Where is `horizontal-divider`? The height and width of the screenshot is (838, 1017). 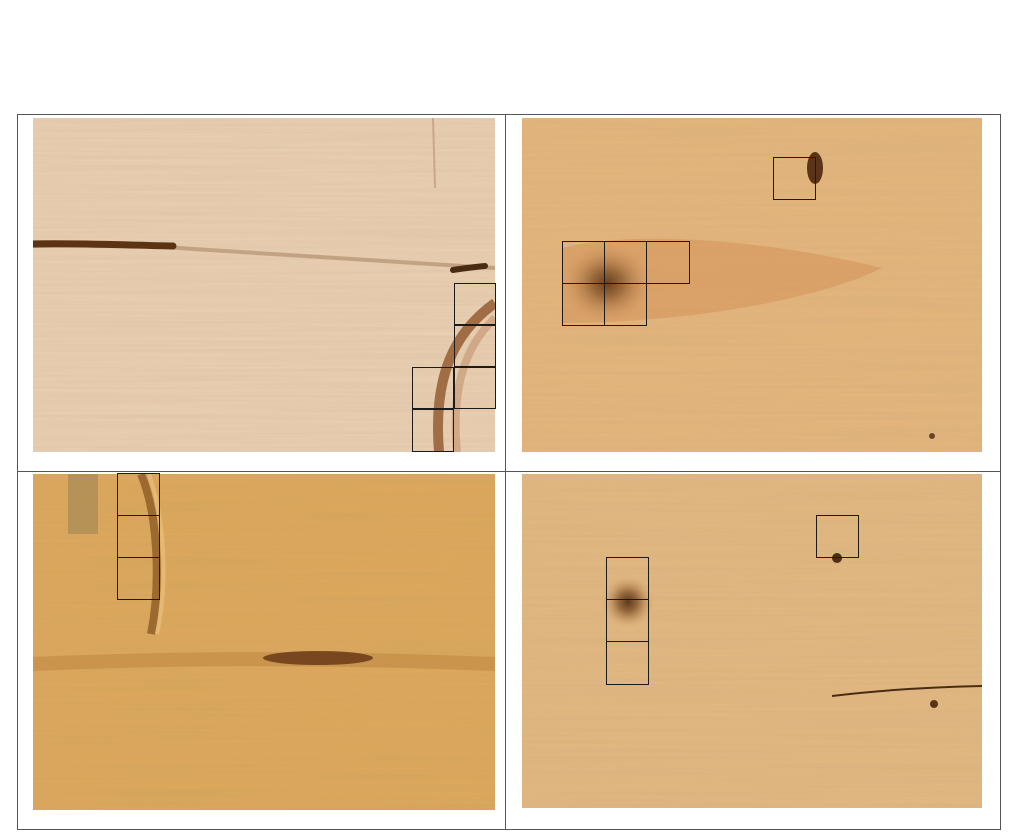
horizontal-divider is located at coordinates (509, 471).